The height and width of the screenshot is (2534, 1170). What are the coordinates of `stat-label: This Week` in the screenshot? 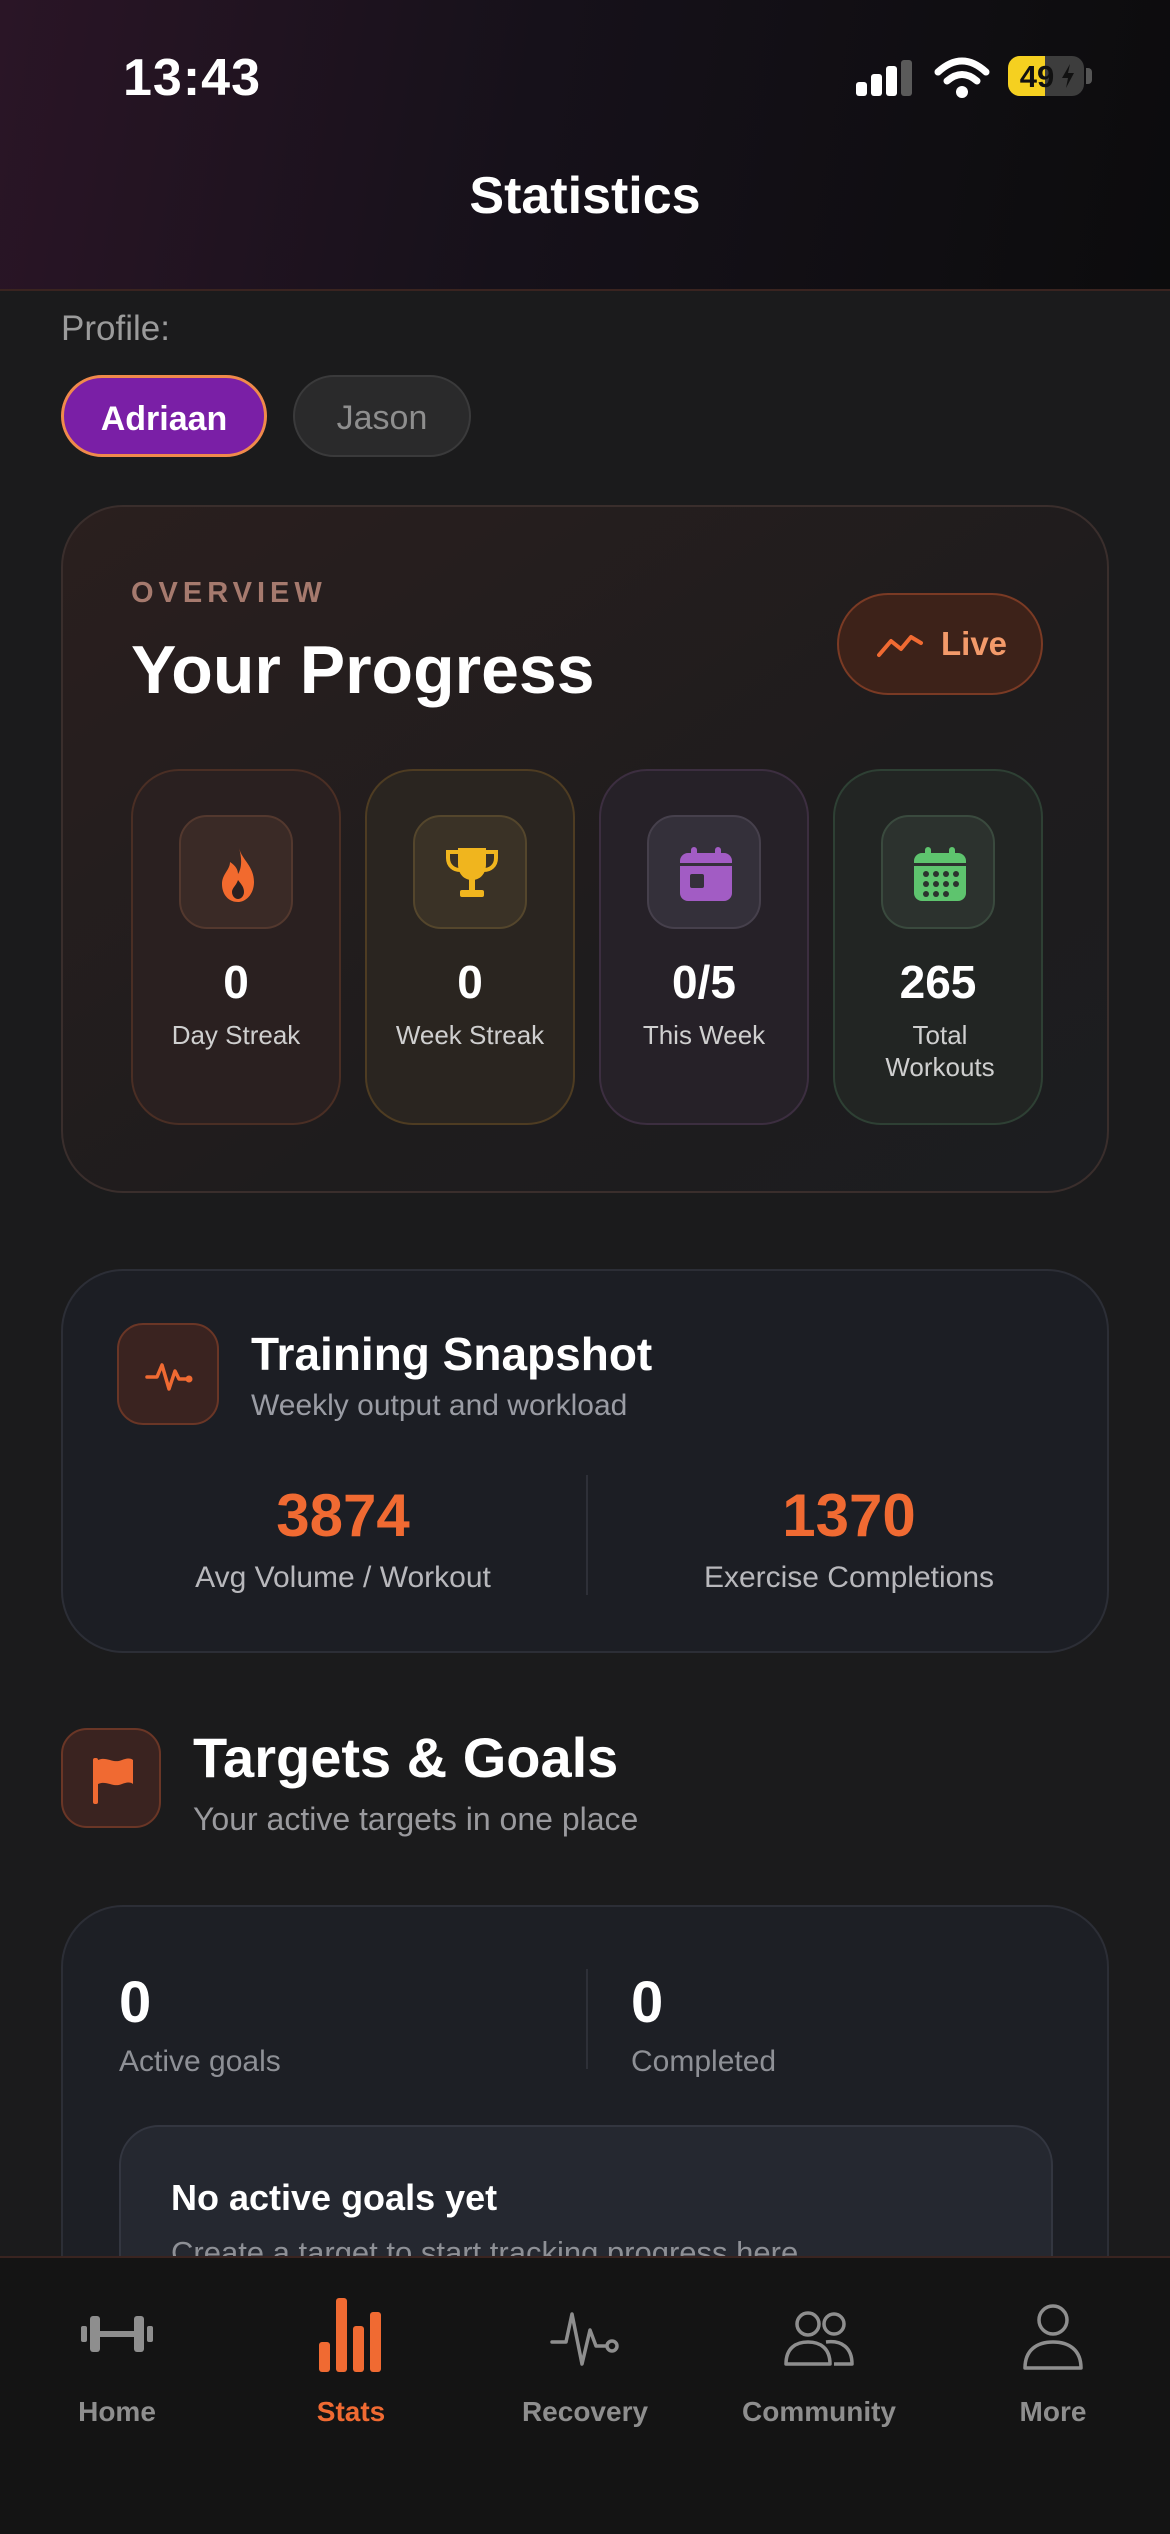 It's located at (704, 1035).